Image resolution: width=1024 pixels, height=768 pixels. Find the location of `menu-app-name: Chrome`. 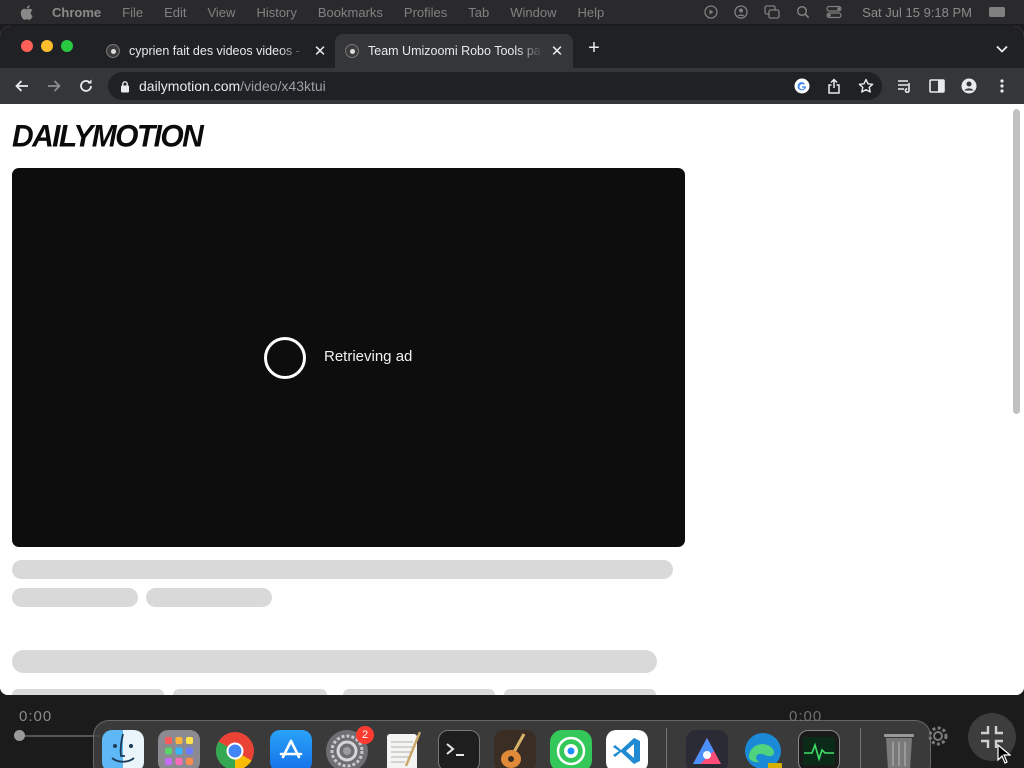

menu-app-name: Chrome is located at coordinates (76, 12).